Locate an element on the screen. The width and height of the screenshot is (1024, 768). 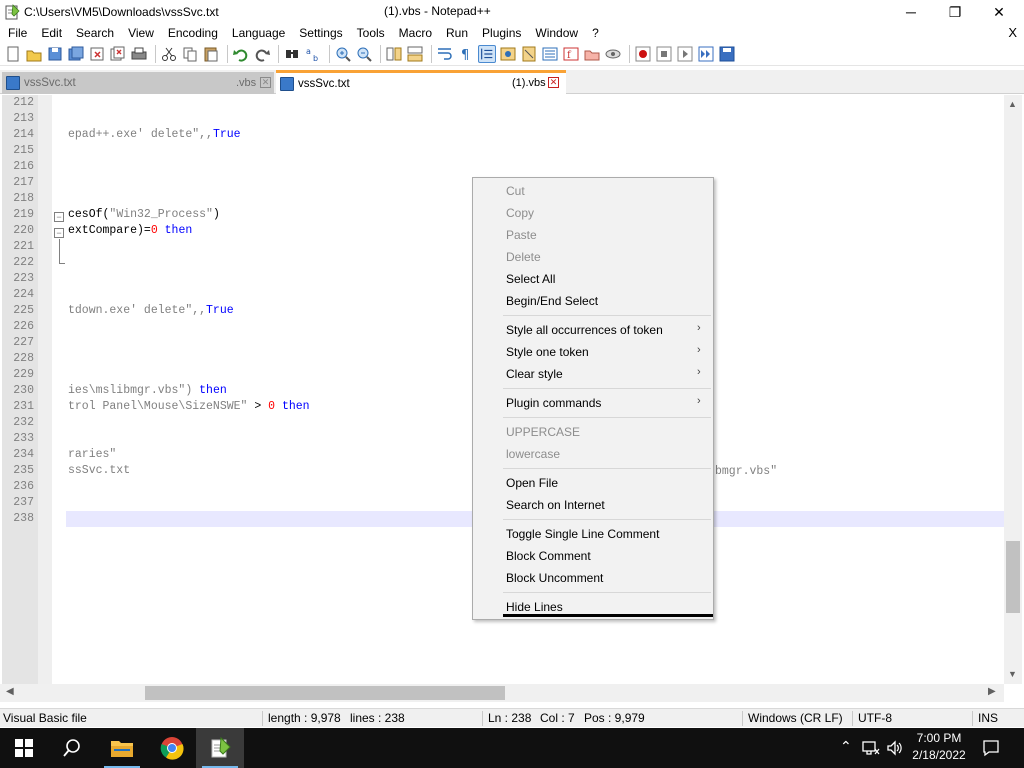
minimize-button: ─ is located at coordinates (911, 12).